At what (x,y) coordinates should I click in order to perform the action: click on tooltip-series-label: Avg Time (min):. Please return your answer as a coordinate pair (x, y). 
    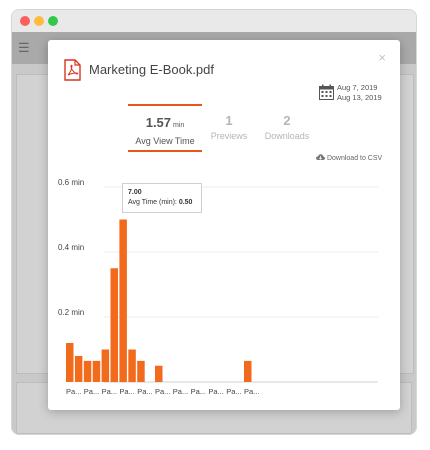
    Looking at the image, I should click on (153, 202).